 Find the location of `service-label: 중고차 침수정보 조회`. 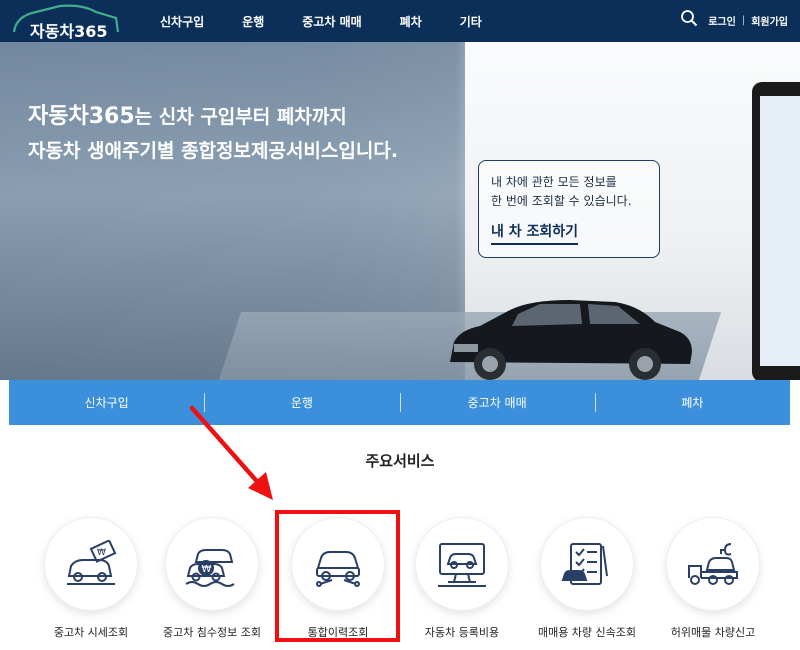

service-label: 중고차 침수정보 조회 is located at coordinates (212, 632).